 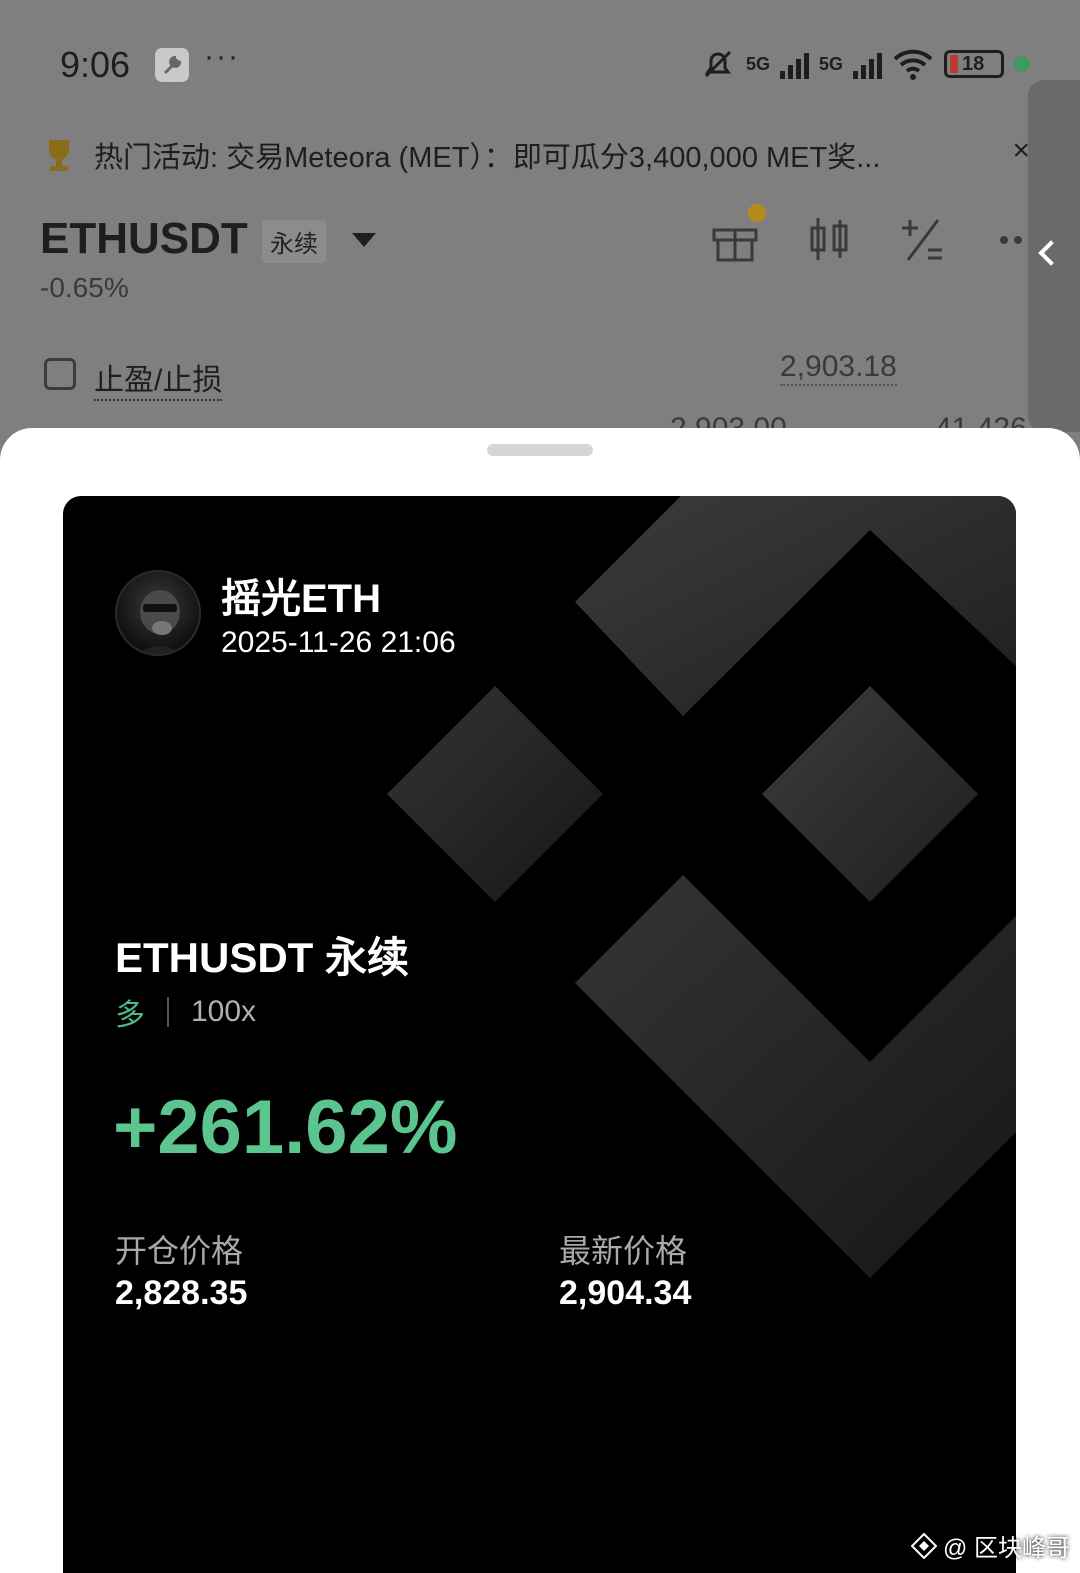 What do you see at coordinates (1022, 64) in the screenshot?
I see `privacy-indicator-dot` at bounding box center [1022, 64].